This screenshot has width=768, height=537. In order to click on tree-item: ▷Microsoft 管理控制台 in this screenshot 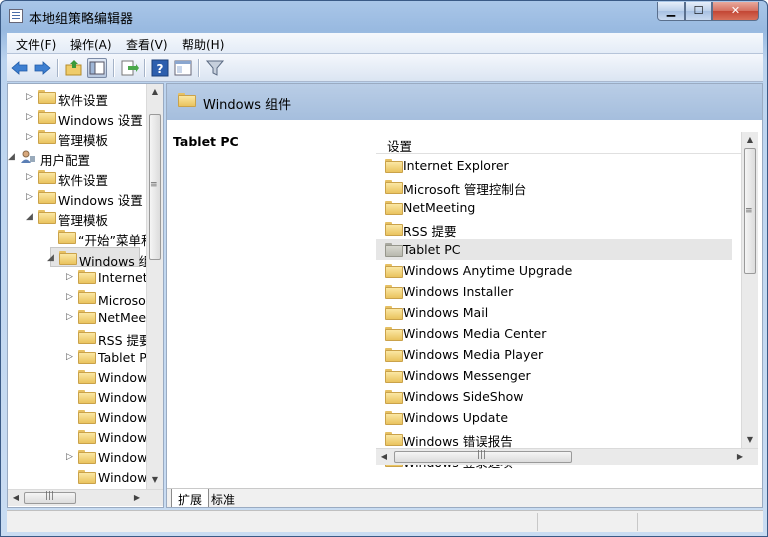, I will do `click(85, 297)`.